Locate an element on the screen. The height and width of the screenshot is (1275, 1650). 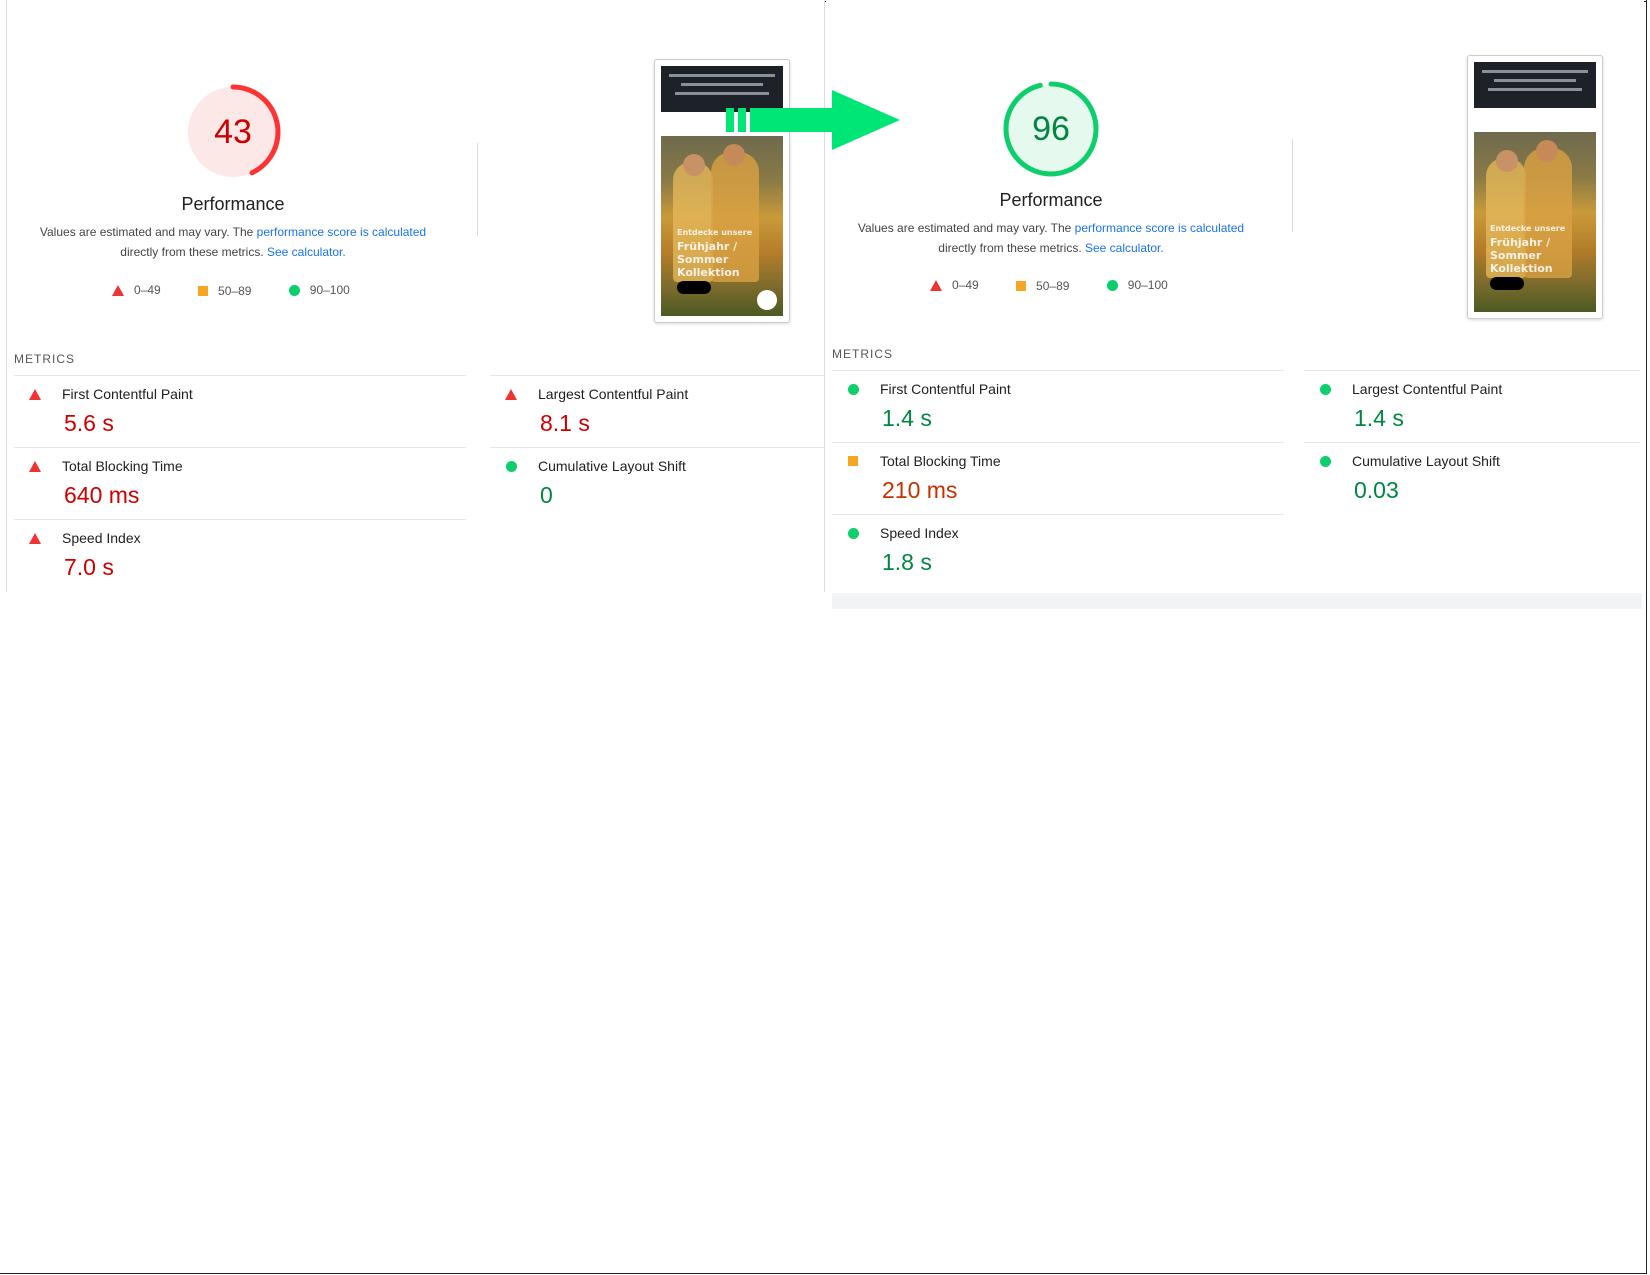
site-nav is located at coordinates (1535, 120).